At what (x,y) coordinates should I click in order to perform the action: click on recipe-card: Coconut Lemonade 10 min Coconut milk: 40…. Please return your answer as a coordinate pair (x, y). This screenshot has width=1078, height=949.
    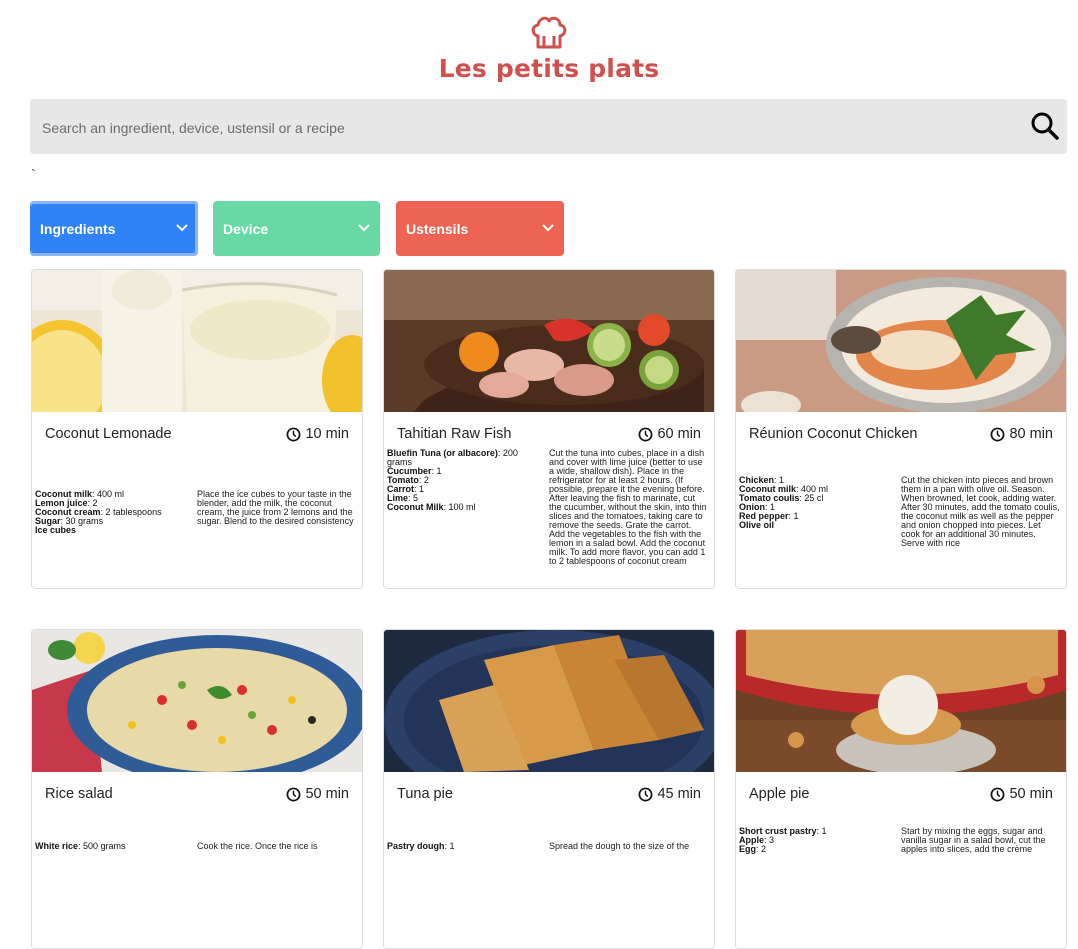
    Looking at the image, I should click on (197, 429).